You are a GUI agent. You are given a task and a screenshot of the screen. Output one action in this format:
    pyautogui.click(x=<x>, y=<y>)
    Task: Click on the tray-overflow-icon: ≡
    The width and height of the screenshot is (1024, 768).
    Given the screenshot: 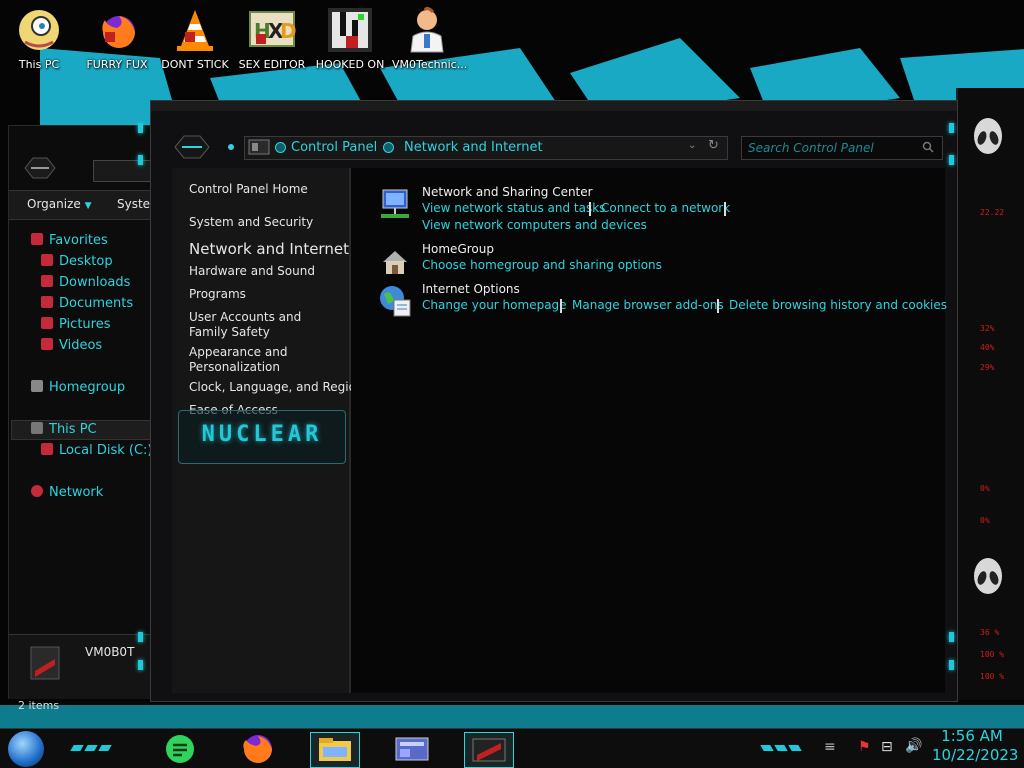 What is the action you would take?
    pyautogui.click(x=830, y=747)
    